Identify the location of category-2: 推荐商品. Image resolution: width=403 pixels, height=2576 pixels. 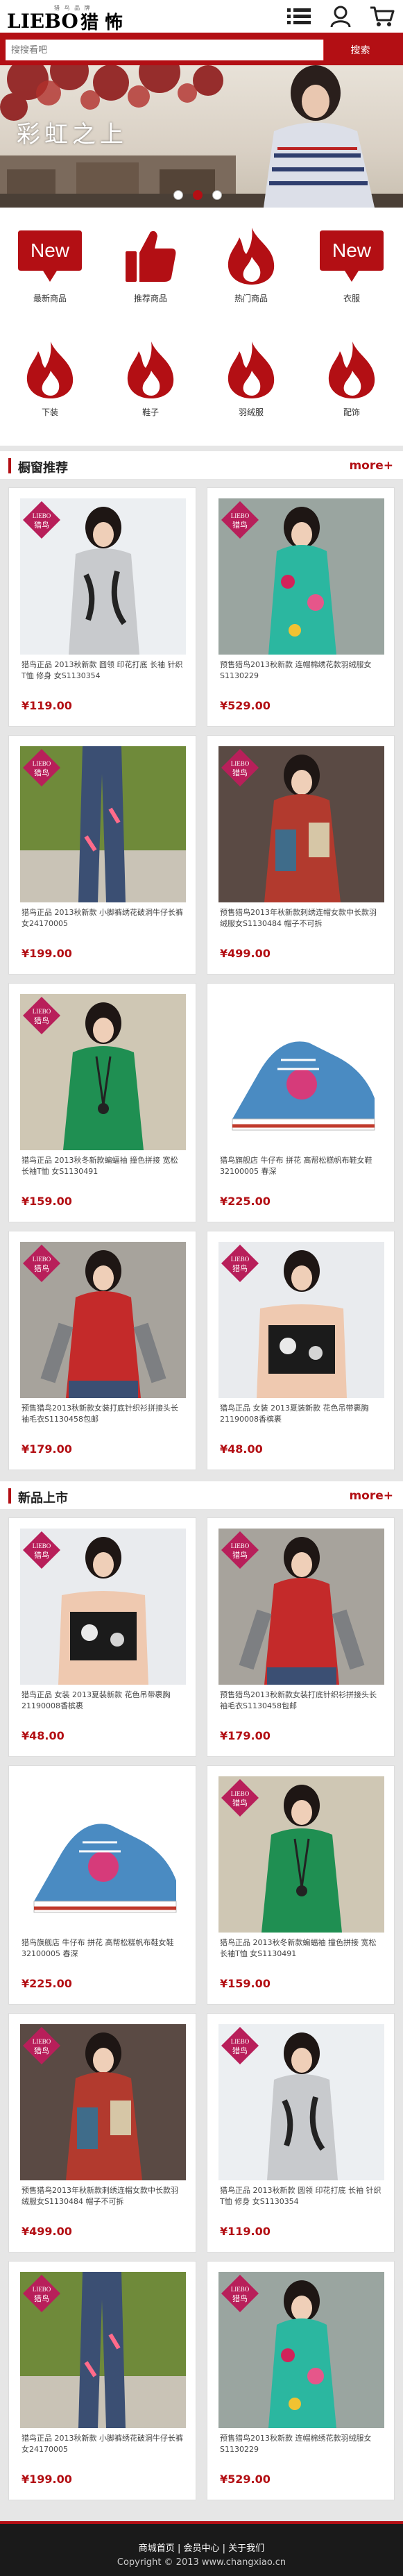
(150, 263).